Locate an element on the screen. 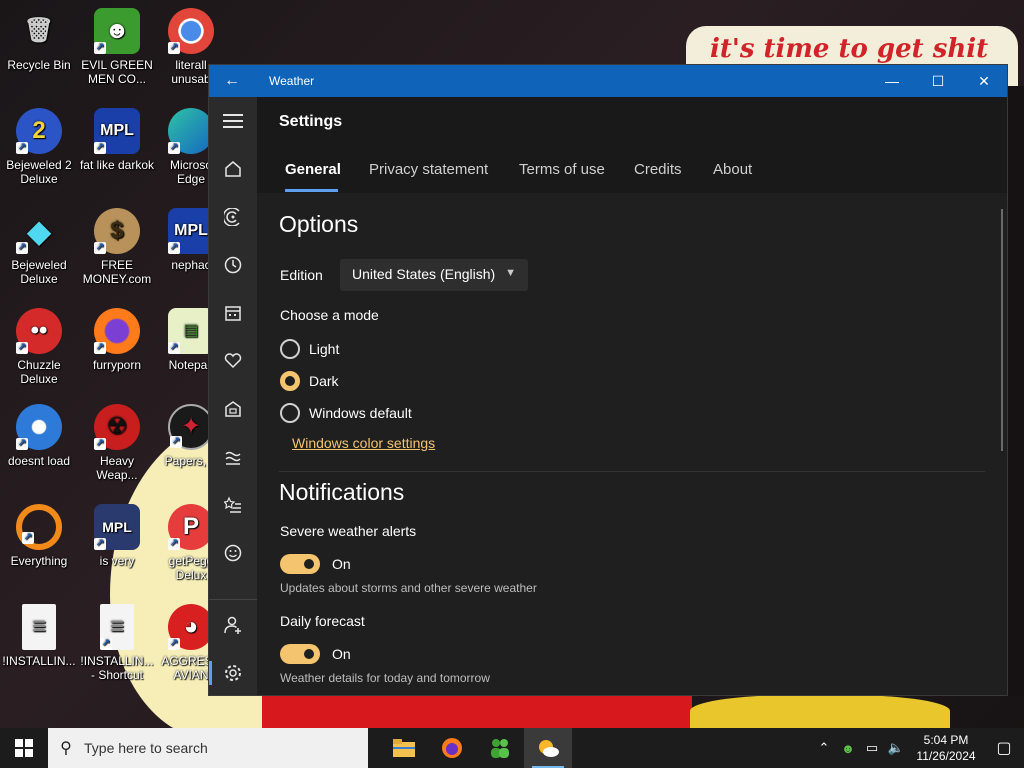 This screenshot has width=1024, height=768. nav-monthly is located at coordinates (233, 313).